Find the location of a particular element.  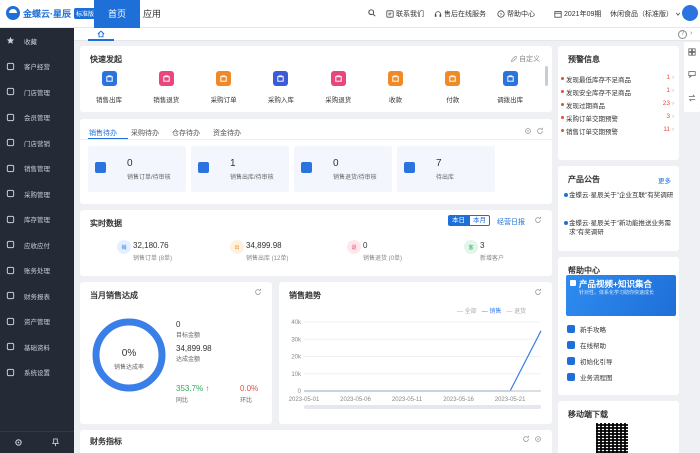

warning-item-label: 发现安全库存不足商品 is located at coordinates (598, 92).